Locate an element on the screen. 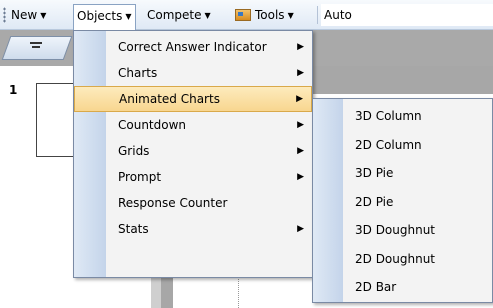 The height and width of the screenshot is (308, 493). new-menu-button: New ▼ is located at coordinates (28, 15).